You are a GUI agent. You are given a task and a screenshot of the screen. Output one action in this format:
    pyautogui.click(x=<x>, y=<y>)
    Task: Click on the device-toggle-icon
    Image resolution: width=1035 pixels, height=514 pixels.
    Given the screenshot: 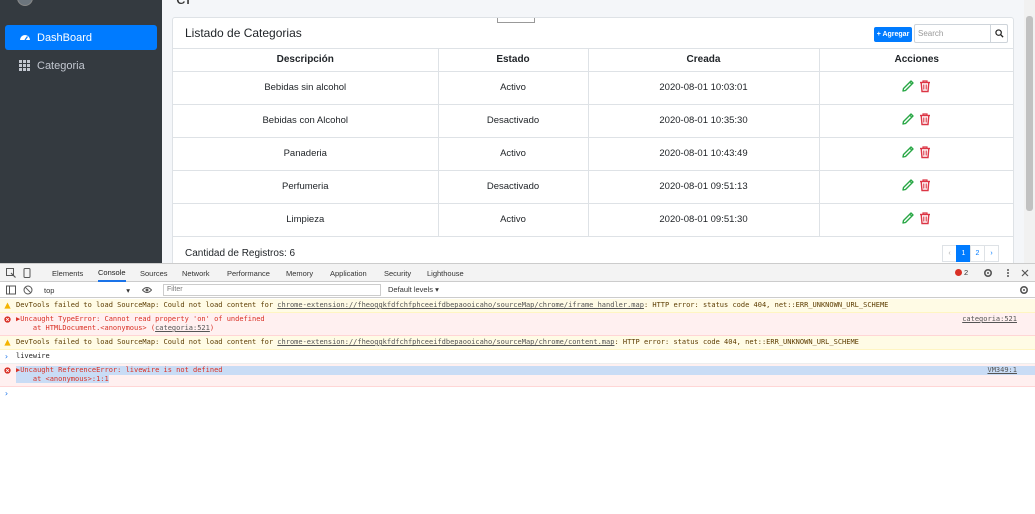 What is the action you would take?
    pyautogui.click(x=27, y=273)
    